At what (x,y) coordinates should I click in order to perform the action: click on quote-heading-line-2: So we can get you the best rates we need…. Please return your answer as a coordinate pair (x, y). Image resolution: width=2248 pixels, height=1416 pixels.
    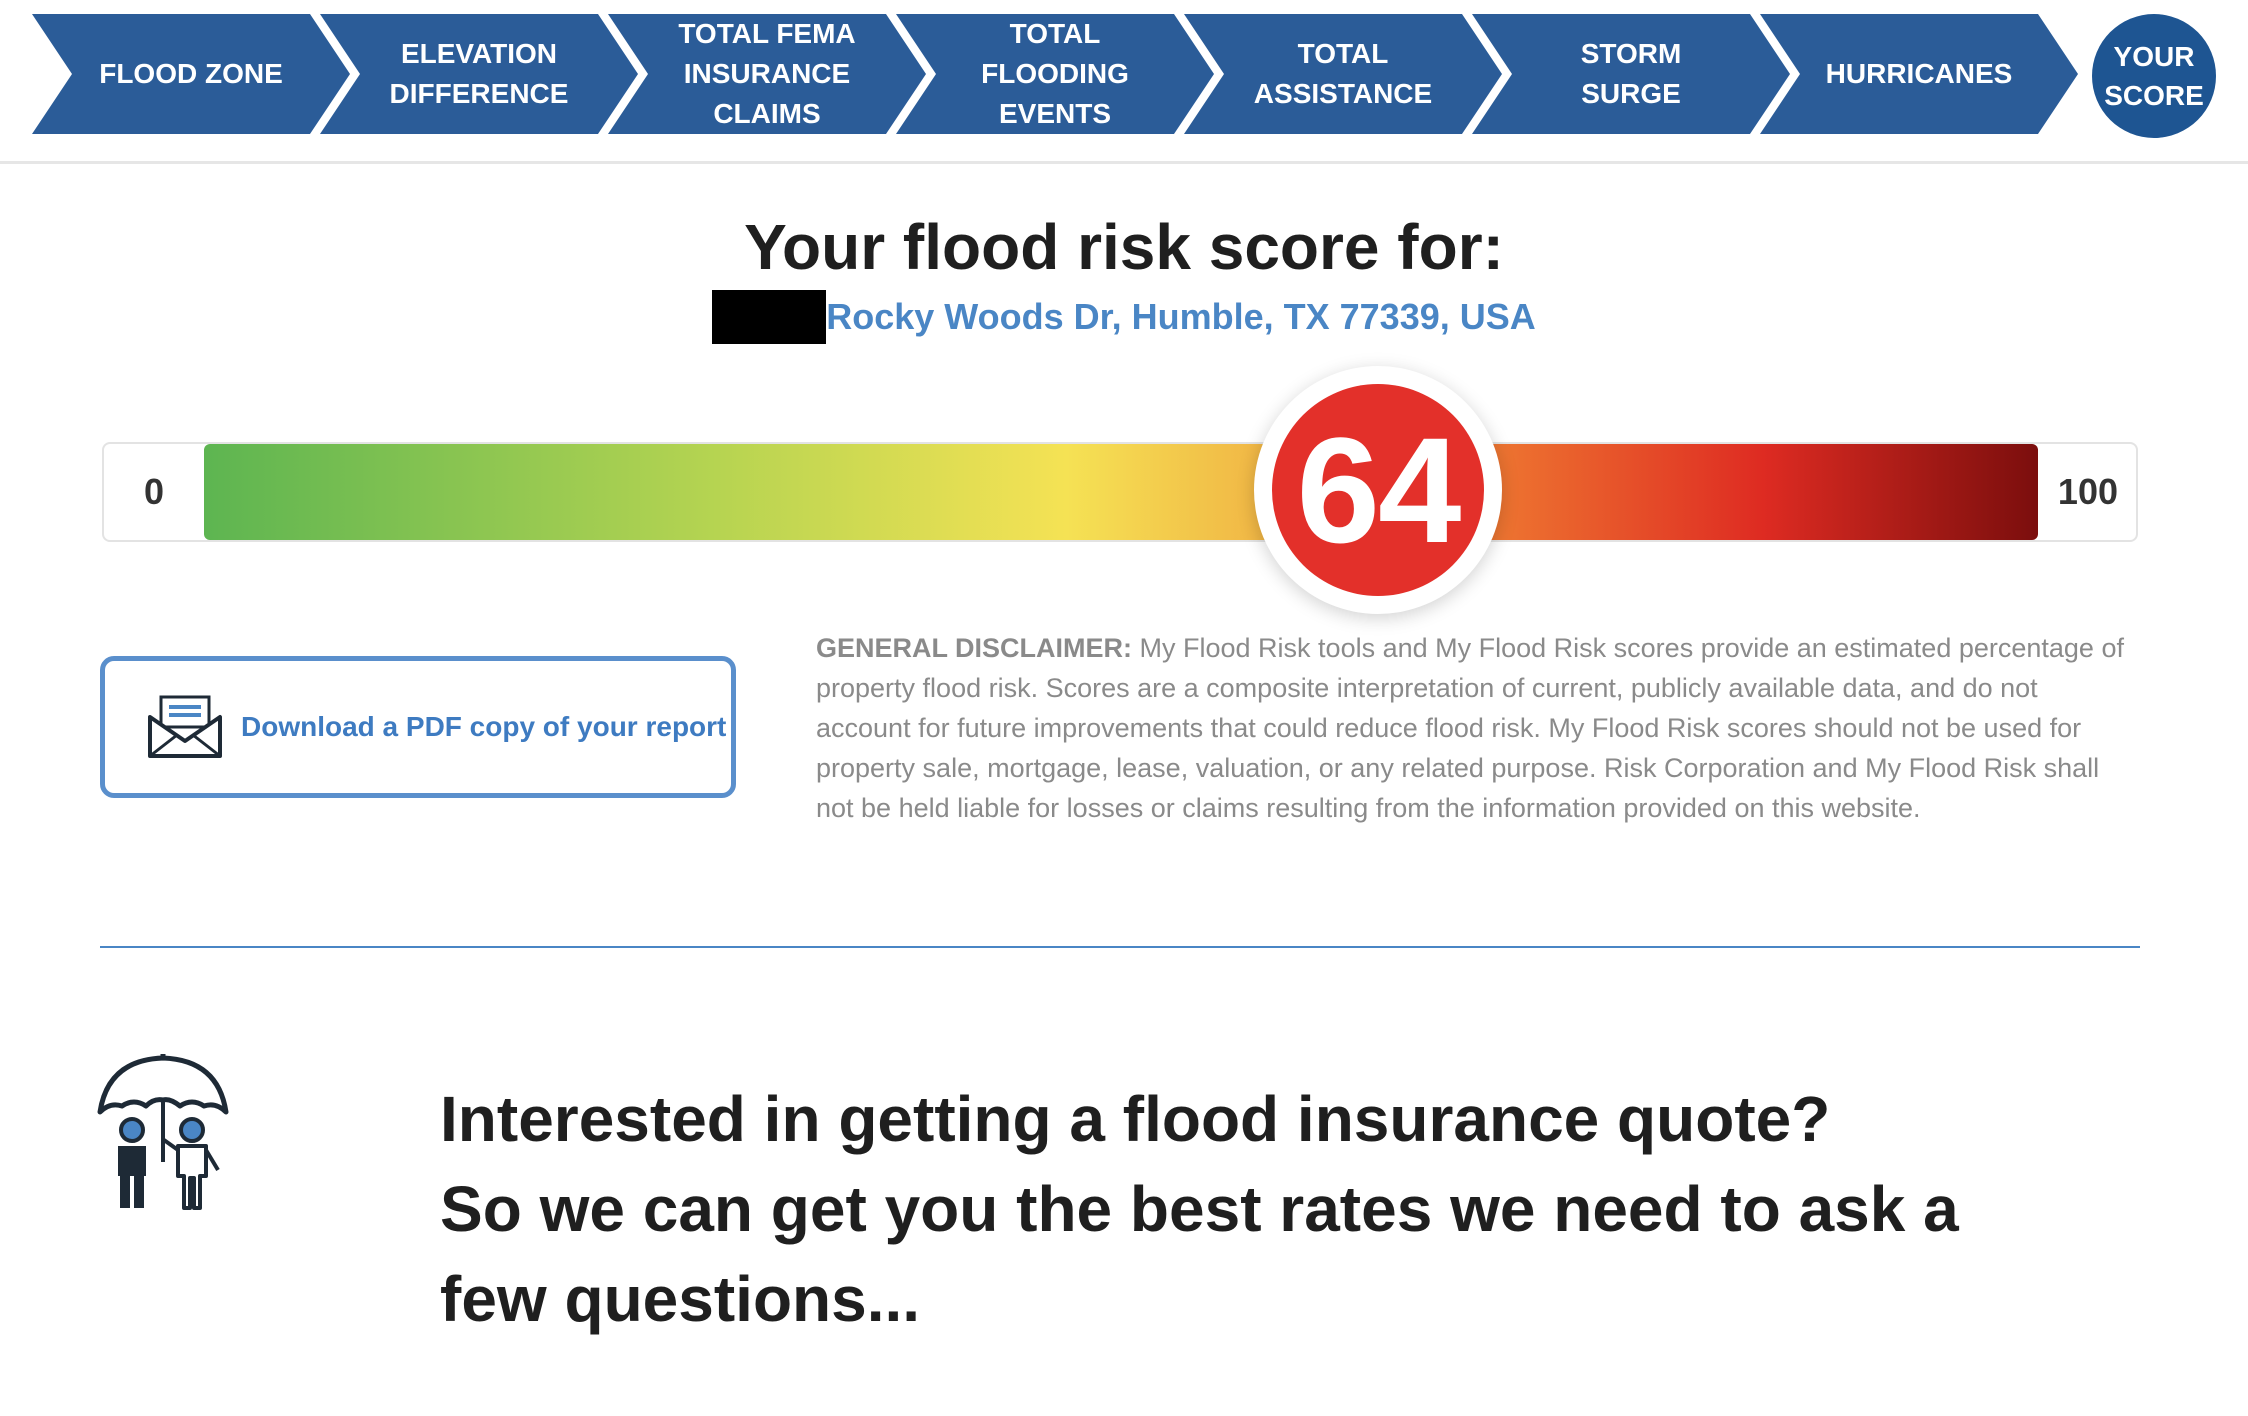
    Looking at the image, I should click on (1199, 1254).